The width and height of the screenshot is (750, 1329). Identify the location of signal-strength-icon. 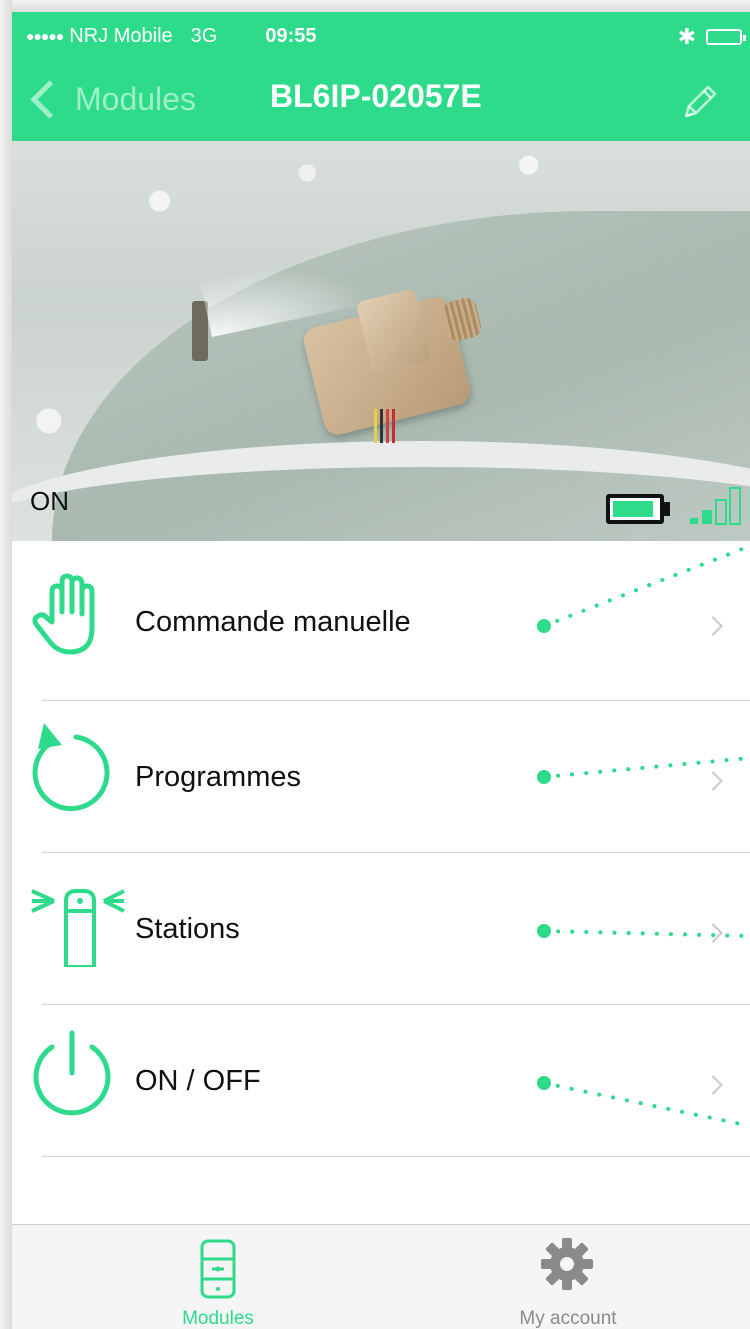
(715, 506).